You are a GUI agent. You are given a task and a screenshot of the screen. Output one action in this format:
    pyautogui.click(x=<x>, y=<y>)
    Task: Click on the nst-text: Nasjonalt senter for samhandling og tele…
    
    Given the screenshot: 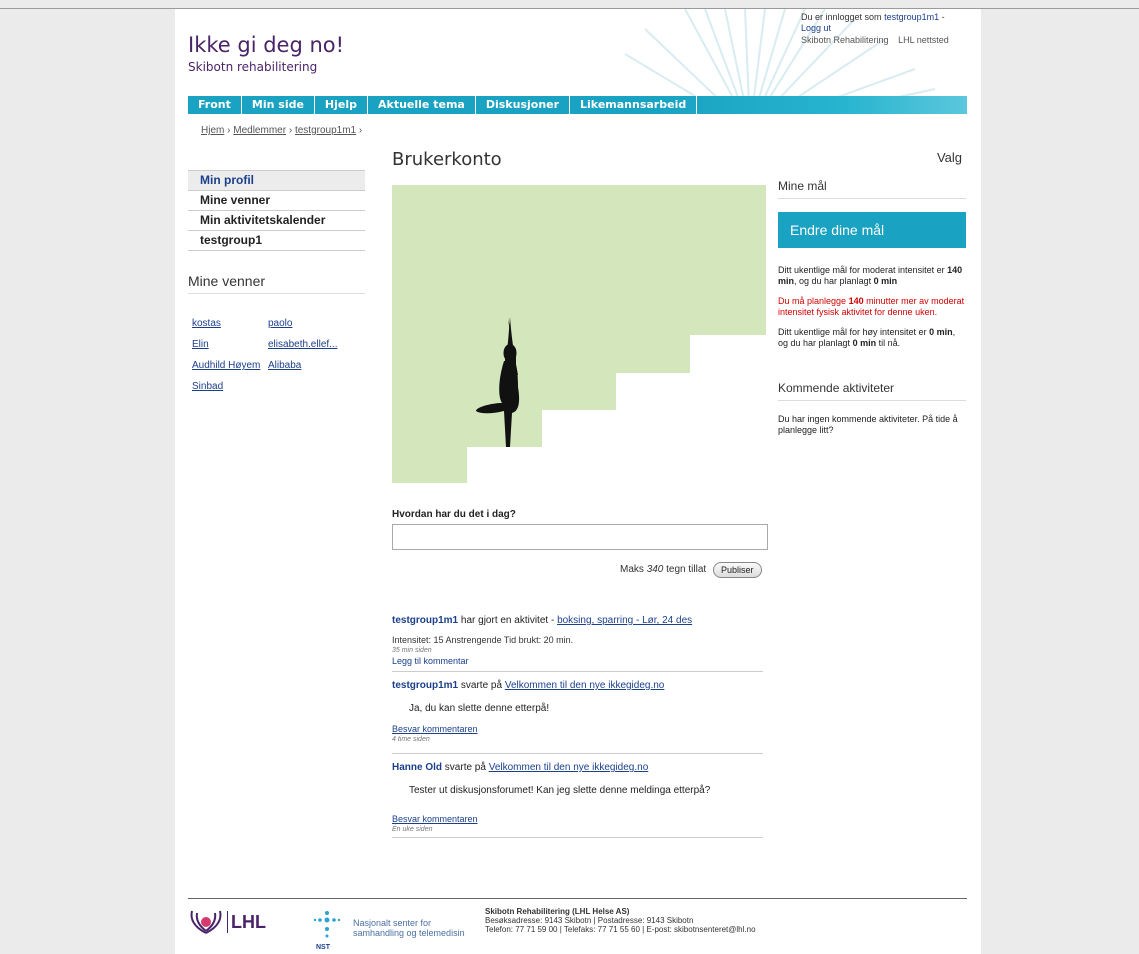 What is the action you would take?
    pyautogui.click(x=409, y=928)
    